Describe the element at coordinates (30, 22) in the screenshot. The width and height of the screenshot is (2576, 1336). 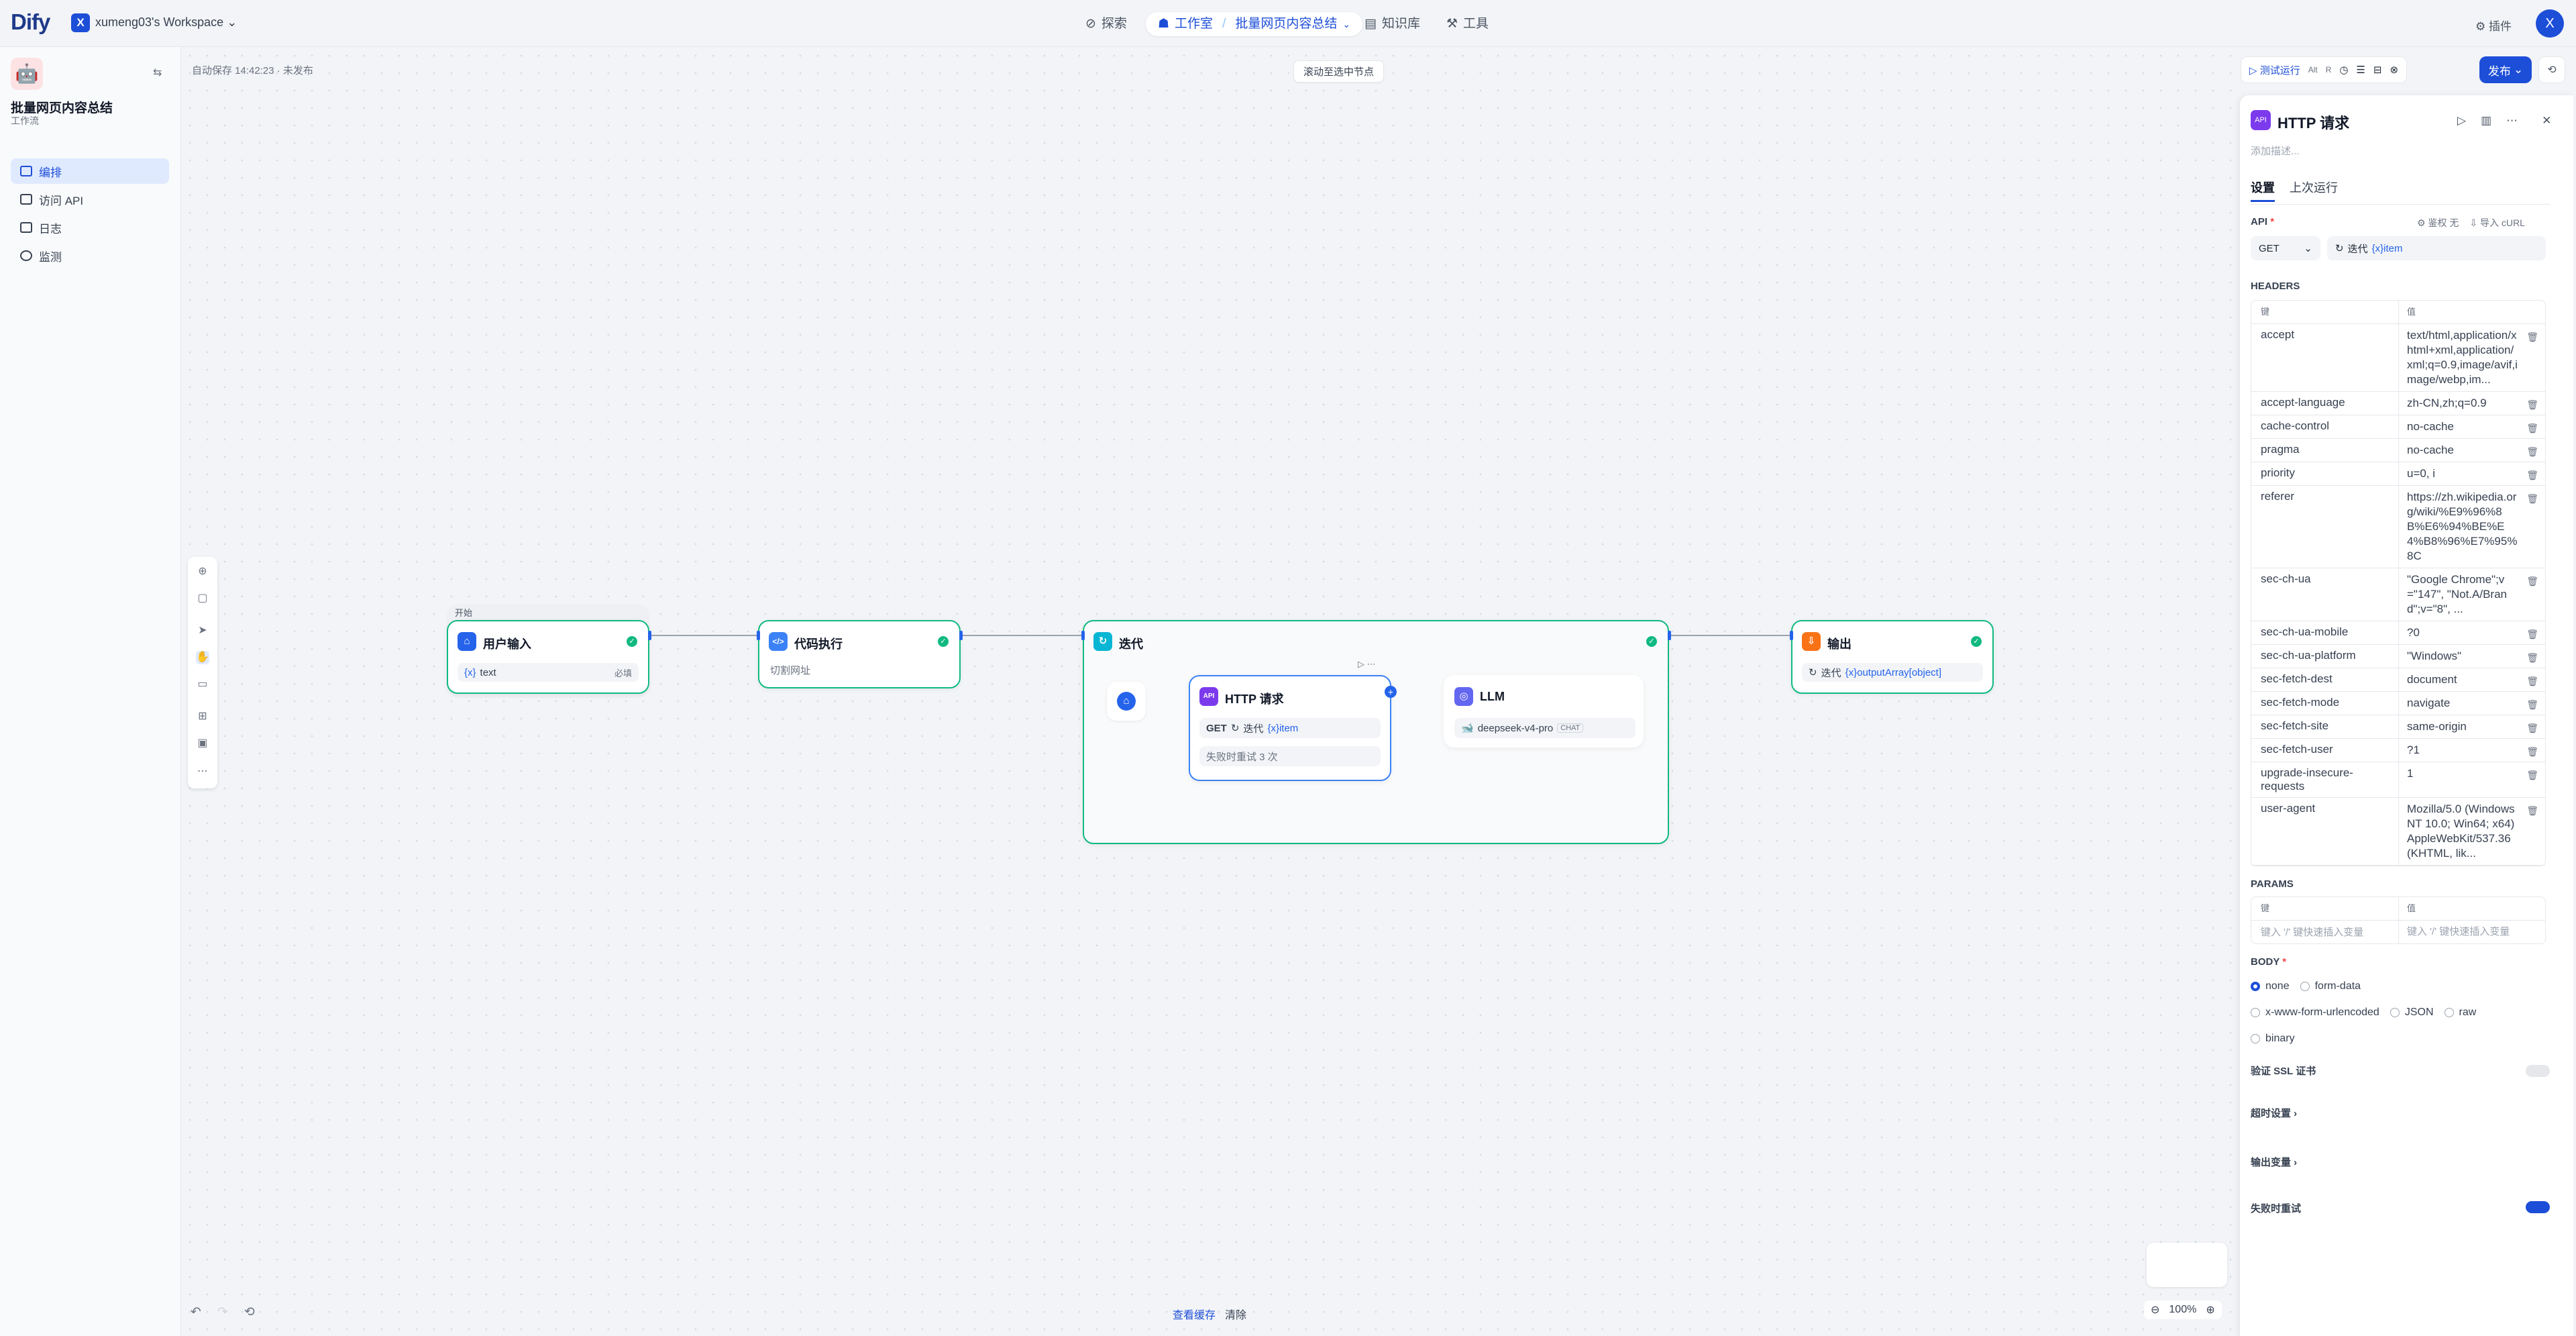
I see `dify-logo: Dify` at that location.